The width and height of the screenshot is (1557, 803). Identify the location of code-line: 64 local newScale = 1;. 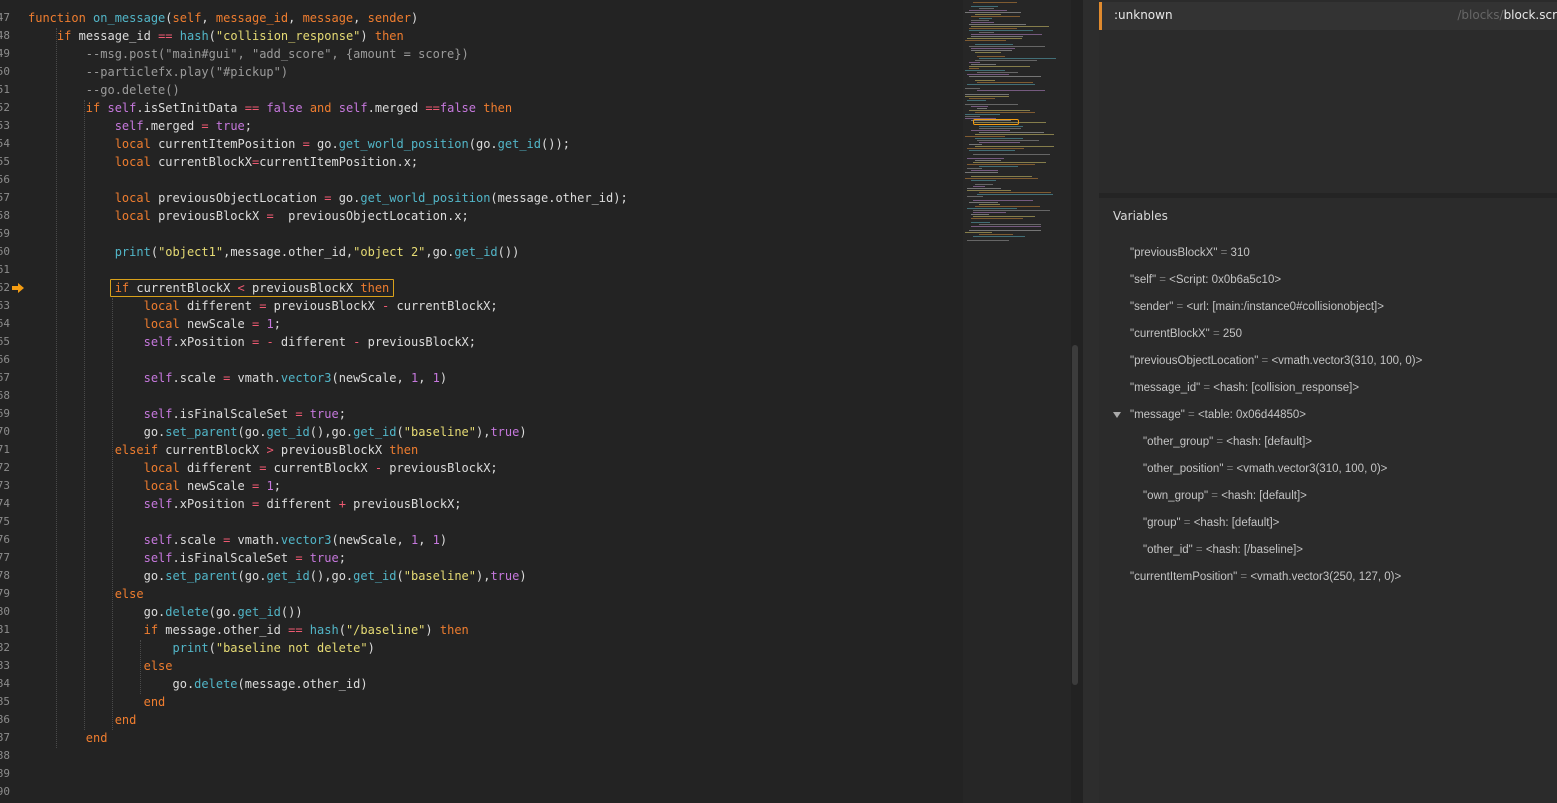
(481, 324).